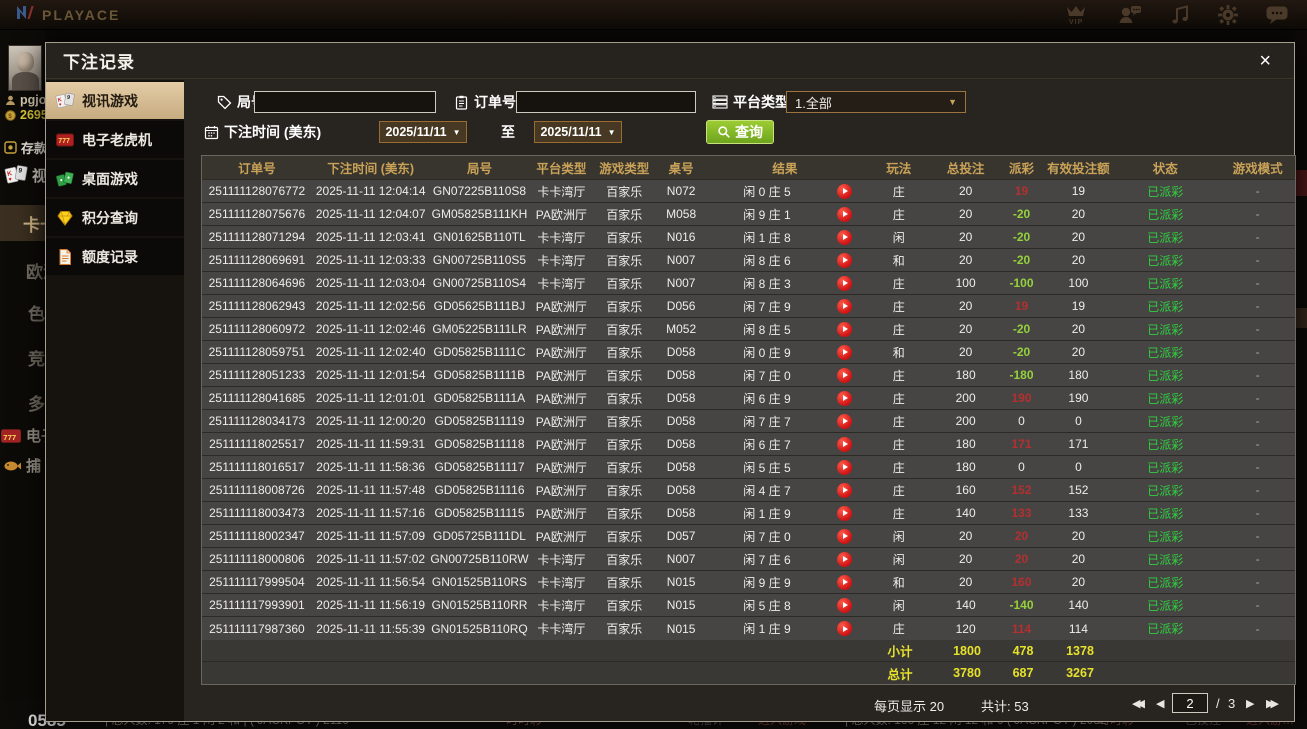  Describe the element at coordinates (578, 132) in the screenshot. I see `date-to-select: 2025/11/11 ▼` at that location.